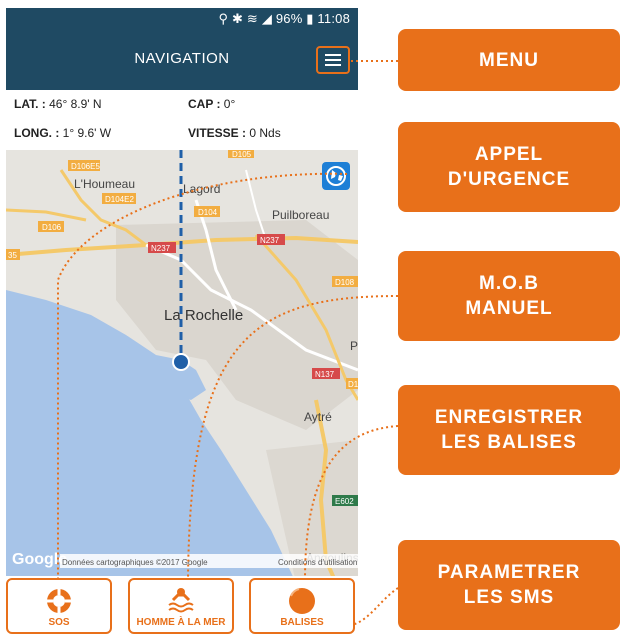 The height and width of the screenshot is (636, 620). Describe the element at coordinates (302, 601) in the screenshot. I see `beacon-icon` at that location.